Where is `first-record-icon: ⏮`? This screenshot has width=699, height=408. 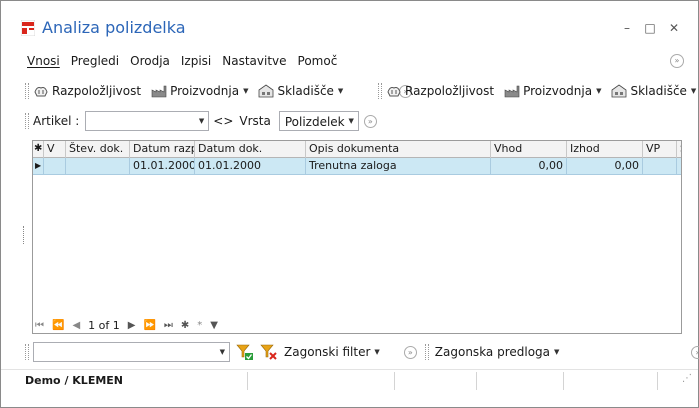 first-record-icon: ⏮ is located at coordinates (39, 325).